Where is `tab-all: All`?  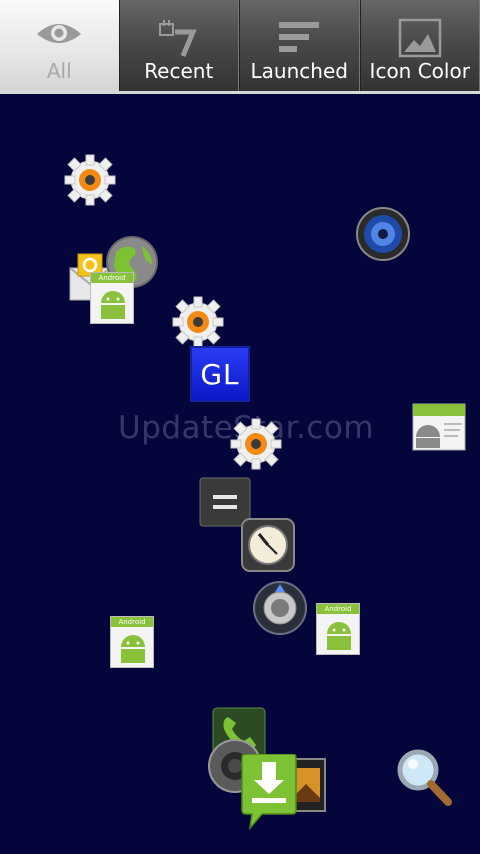
tab-all: All is located at coordinates (59, 45).